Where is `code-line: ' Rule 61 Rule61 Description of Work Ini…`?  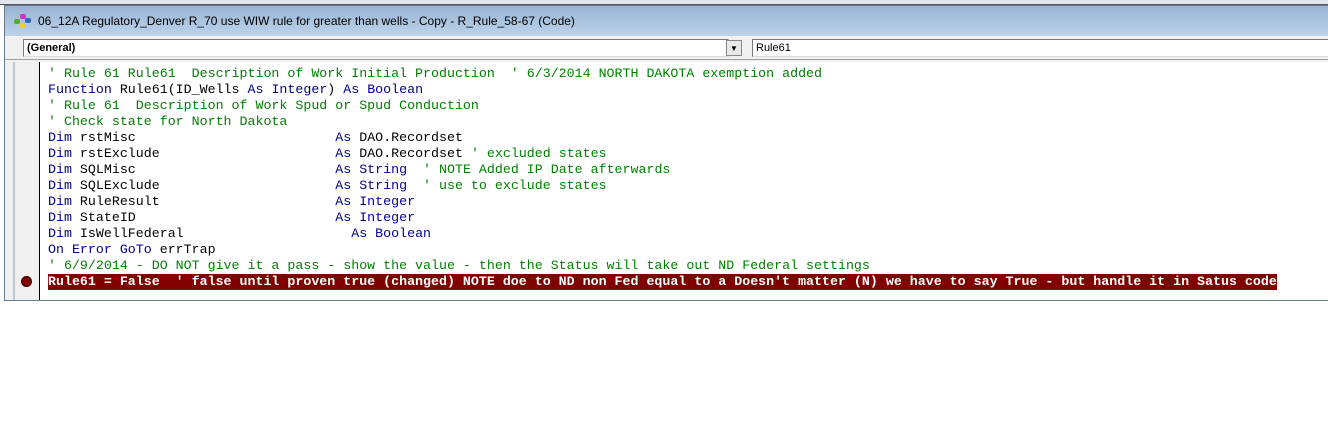
code-line: ' Rule 61 Rule61 Description of Work Ini… is located at coordinates (662, 74).